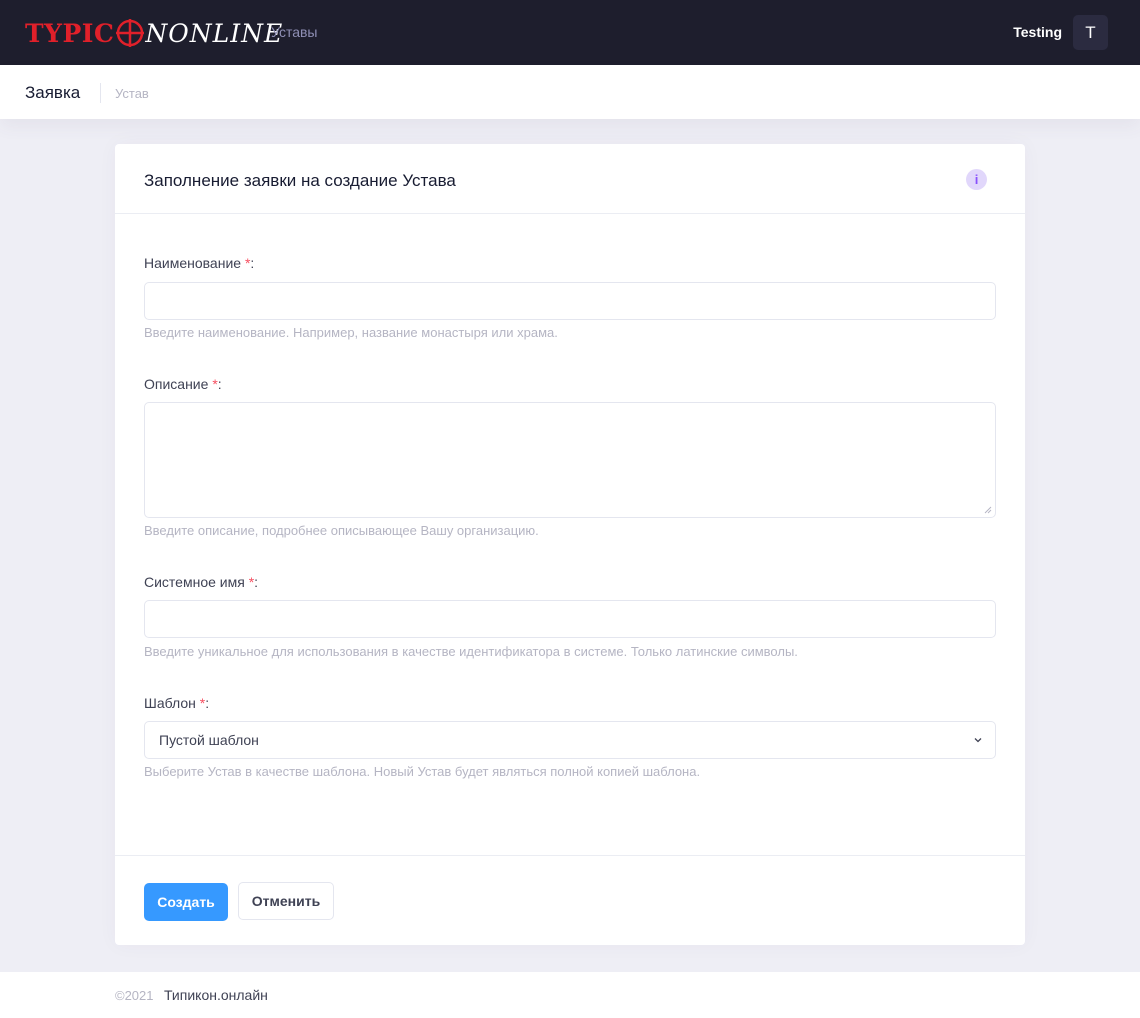 This screenshot has width=1140, height=1018. I want to click on system-name-label-text: Системное имя, so click(194, 582).